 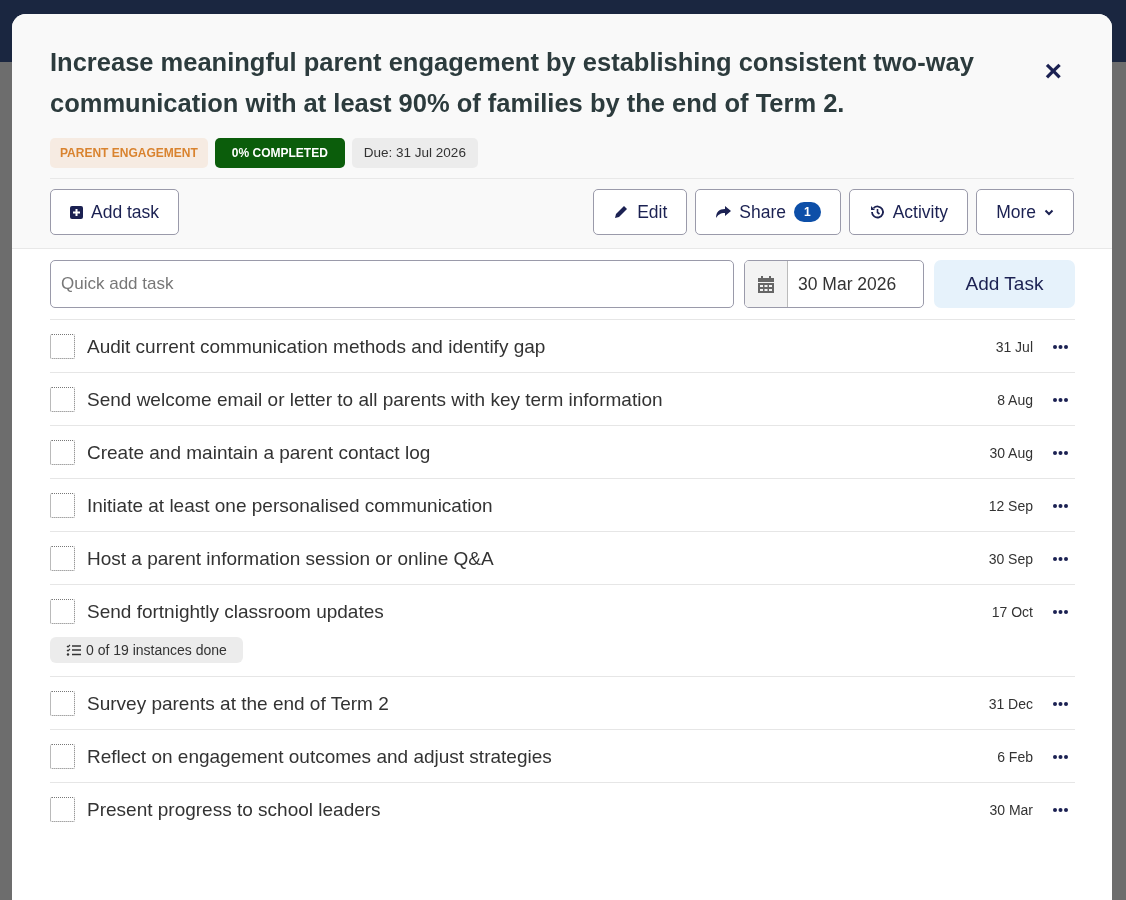 What do you see at coordinates (768, 212) in the screenshot?
I see `share-button: Share 1` at bounding box center [768, 212].